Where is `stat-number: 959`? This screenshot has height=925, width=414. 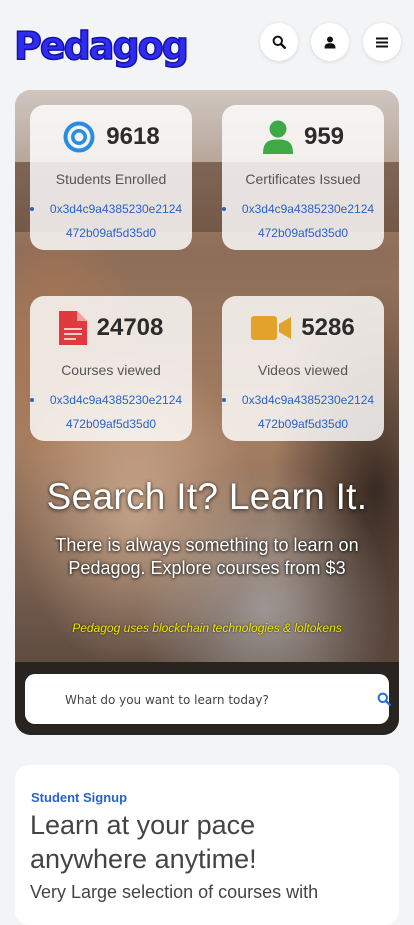
stat-number: 959 is located at coordinates (324, 136).